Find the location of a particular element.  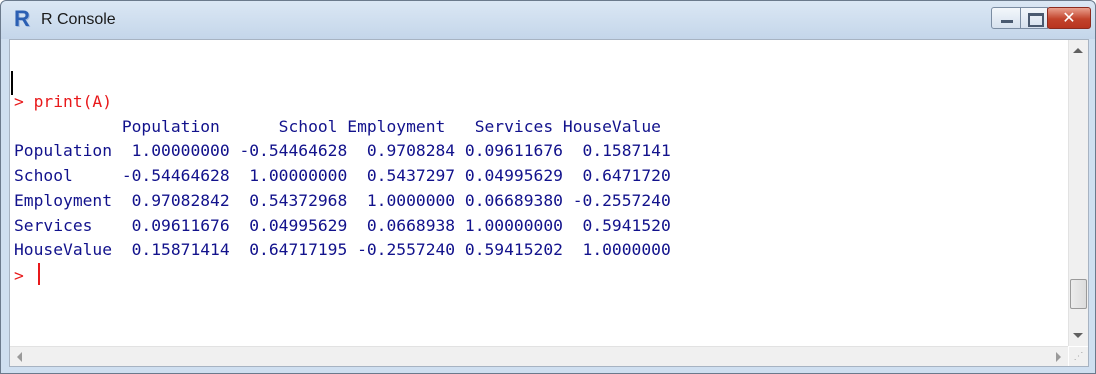

window-title: R Console is located at coordinates (78, 19).